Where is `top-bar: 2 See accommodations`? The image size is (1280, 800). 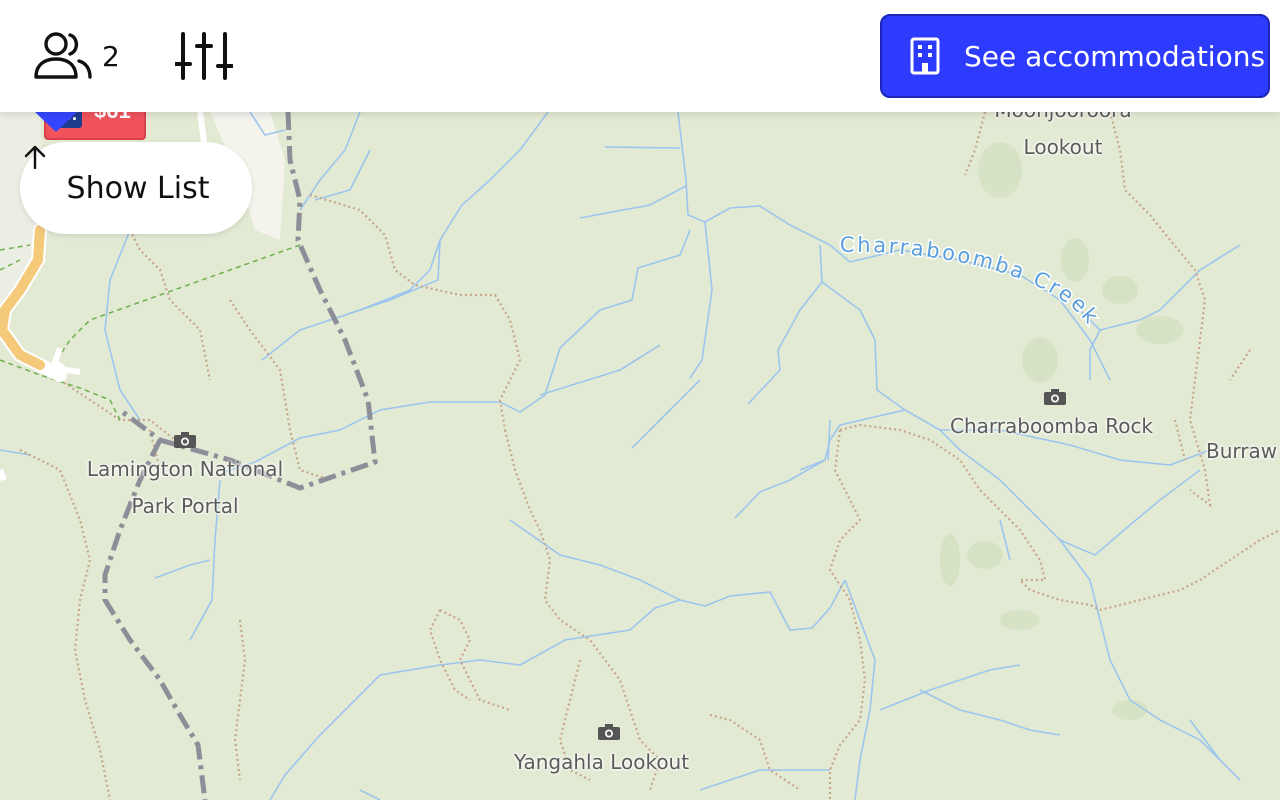
top-bar: 2 See accommodations is located at coordinates (640, 56).